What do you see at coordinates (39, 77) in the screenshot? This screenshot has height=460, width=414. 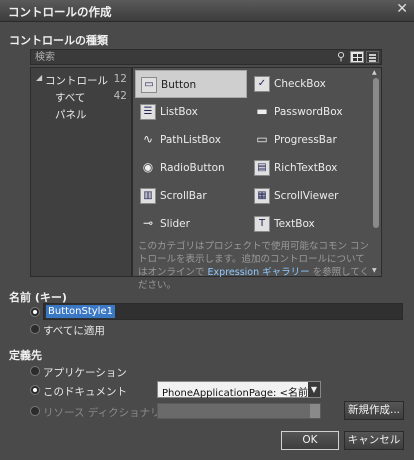 I see `expand-arrow-icon: ◢` at bounding box center [39, 77].